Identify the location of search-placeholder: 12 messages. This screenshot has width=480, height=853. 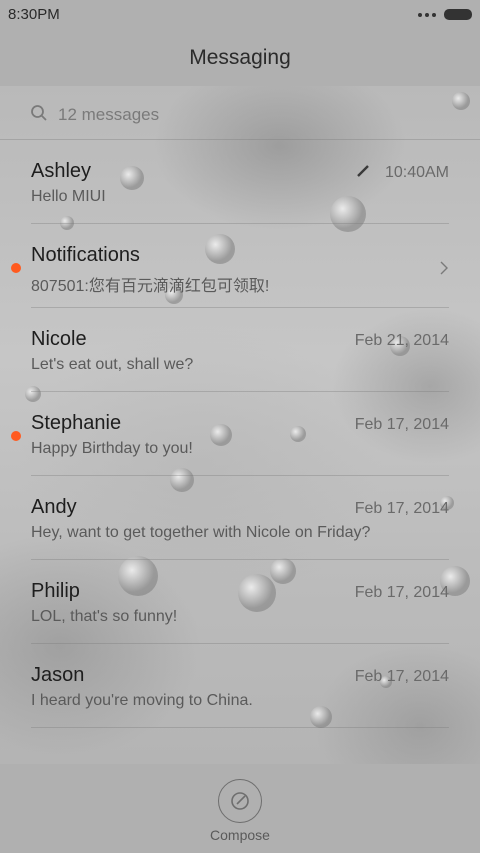
(109, 114).